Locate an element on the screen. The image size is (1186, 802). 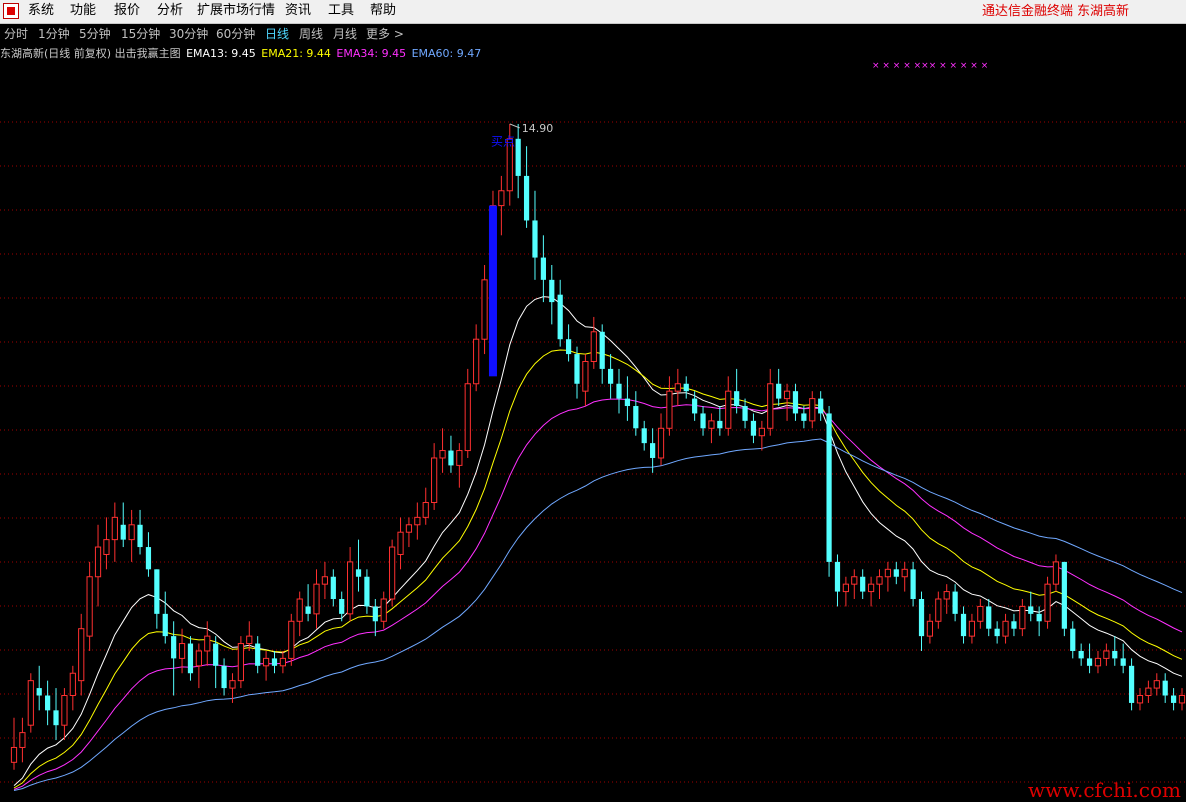
app-logo-icon is located at coordinates (11, 11).